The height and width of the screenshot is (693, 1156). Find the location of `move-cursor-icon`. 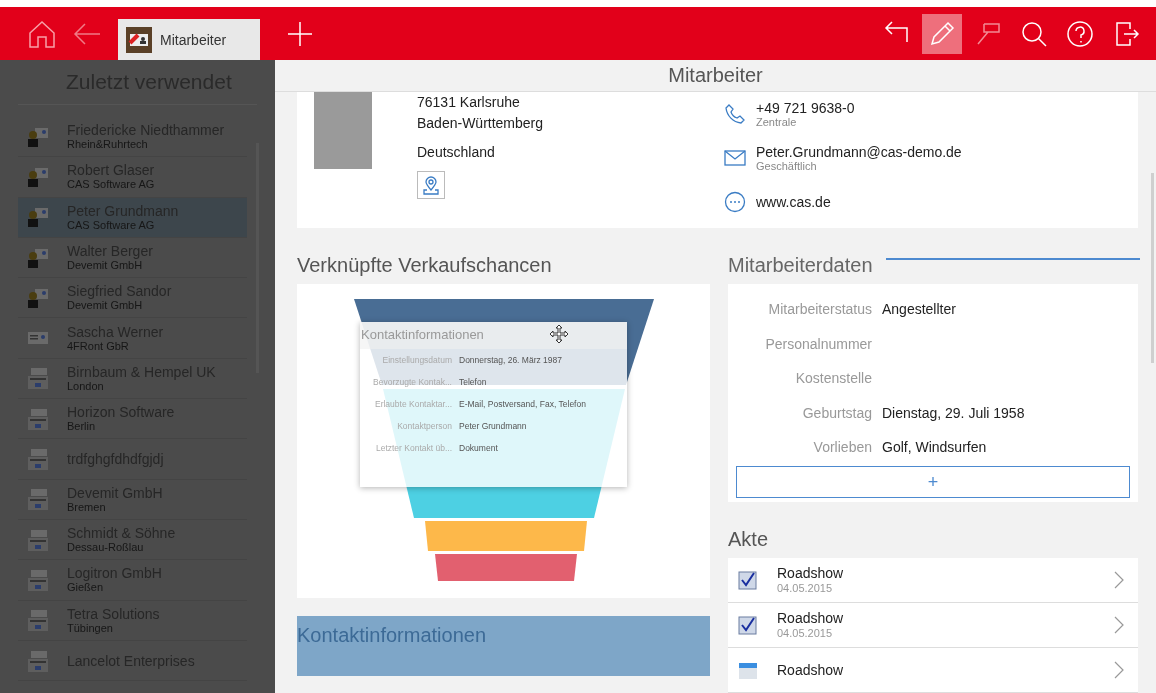

move-cursor-icon is located at coordinates (559, 334).